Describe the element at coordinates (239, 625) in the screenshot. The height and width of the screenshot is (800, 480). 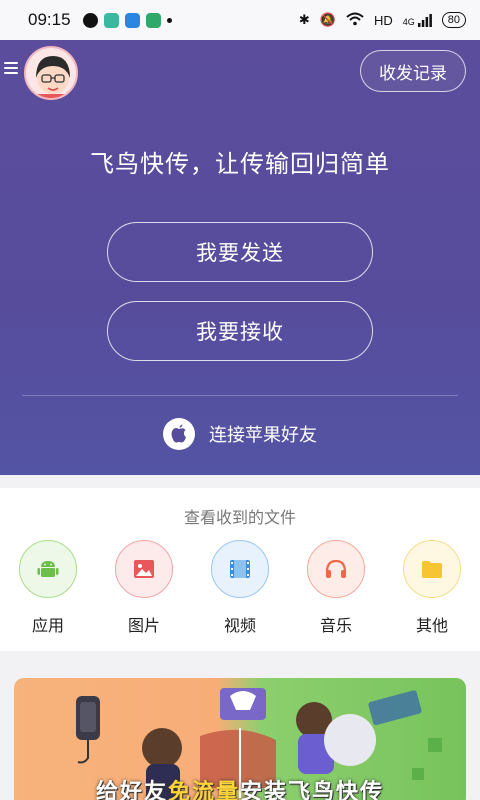
I see `category-label: 视频` at that location.